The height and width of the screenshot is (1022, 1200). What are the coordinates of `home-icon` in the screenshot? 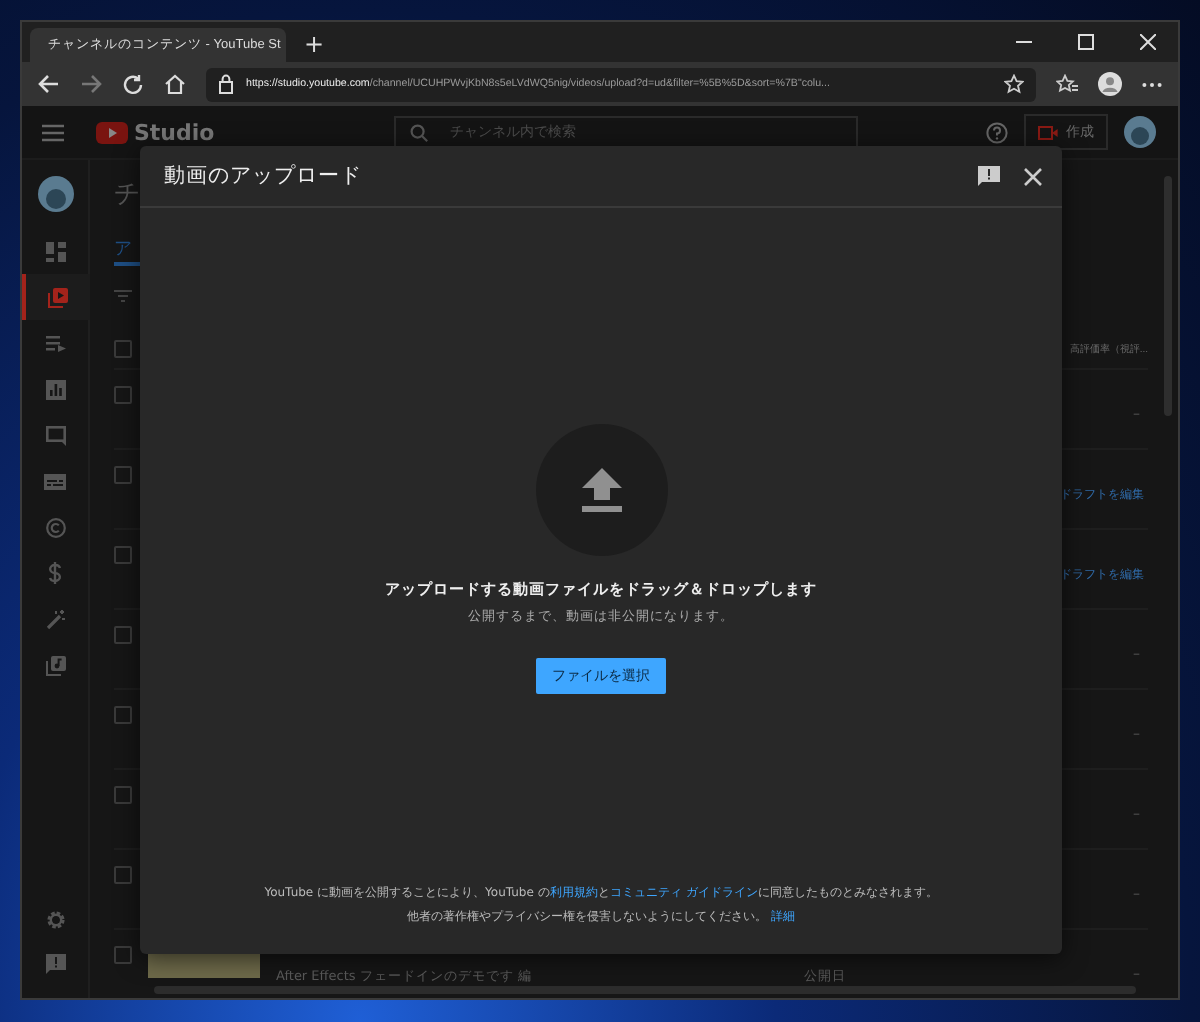 It's located at (175, 84).